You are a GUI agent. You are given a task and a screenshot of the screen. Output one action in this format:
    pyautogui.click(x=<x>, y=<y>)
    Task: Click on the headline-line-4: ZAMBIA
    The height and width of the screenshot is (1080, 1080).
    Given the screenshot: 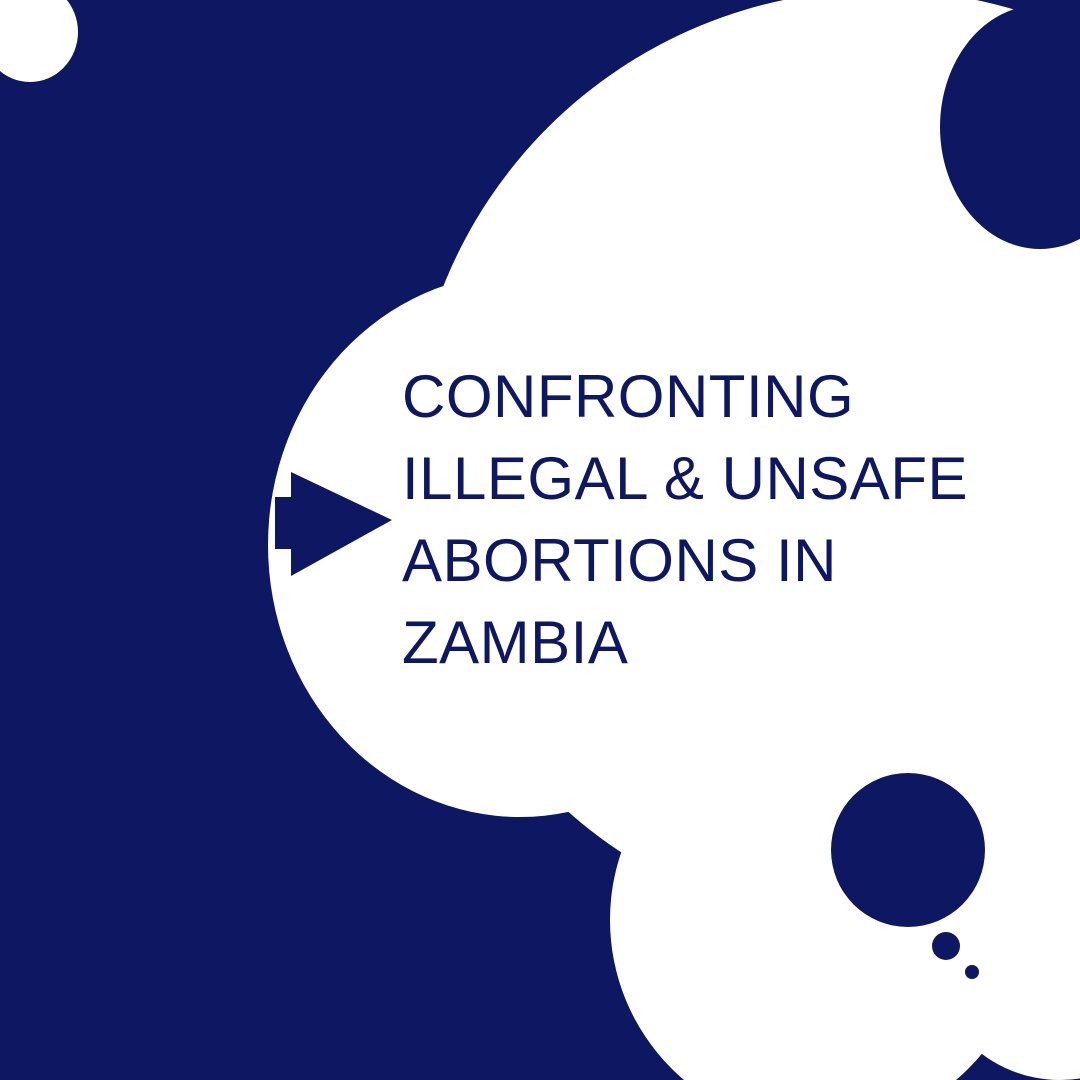 What is the action you would take?
    pyautogui.click(x=515, y=642)
    